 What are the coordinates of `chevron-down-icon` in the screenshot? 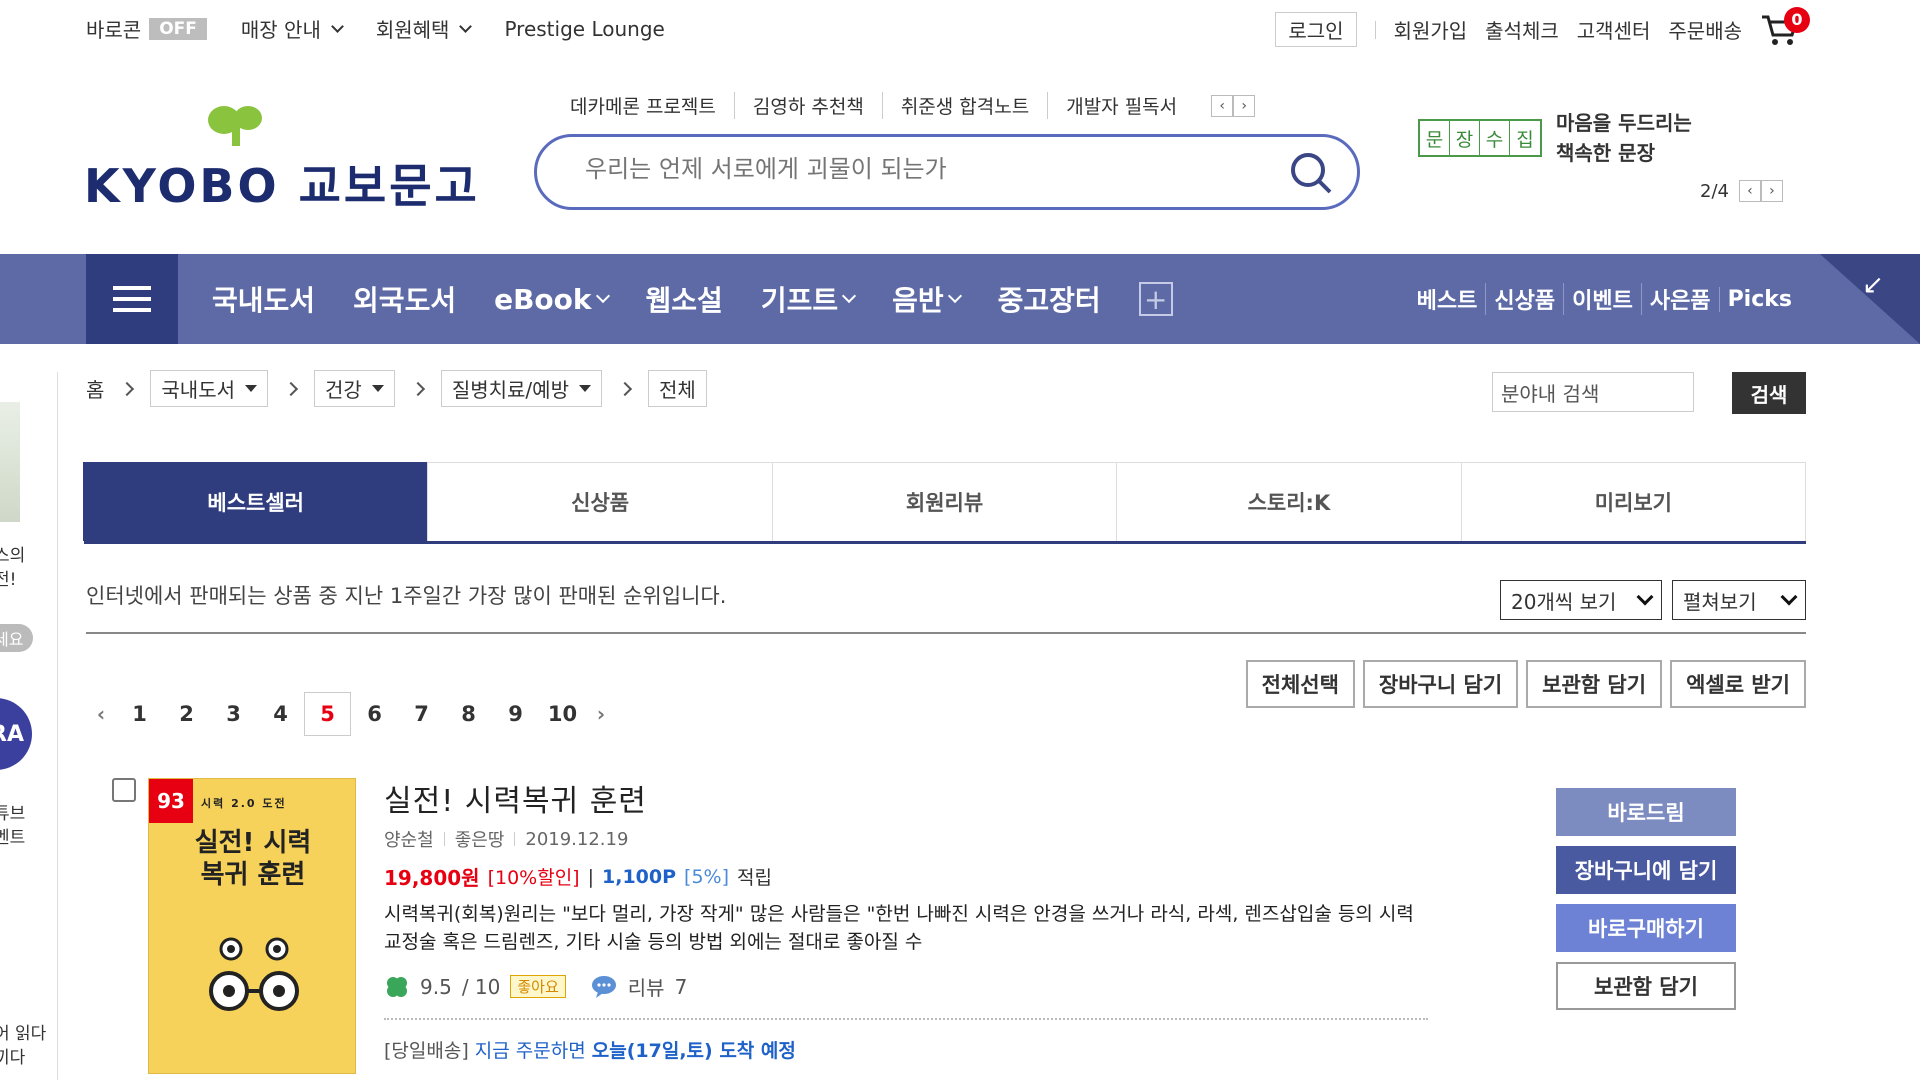 It's located at (1645, 597).